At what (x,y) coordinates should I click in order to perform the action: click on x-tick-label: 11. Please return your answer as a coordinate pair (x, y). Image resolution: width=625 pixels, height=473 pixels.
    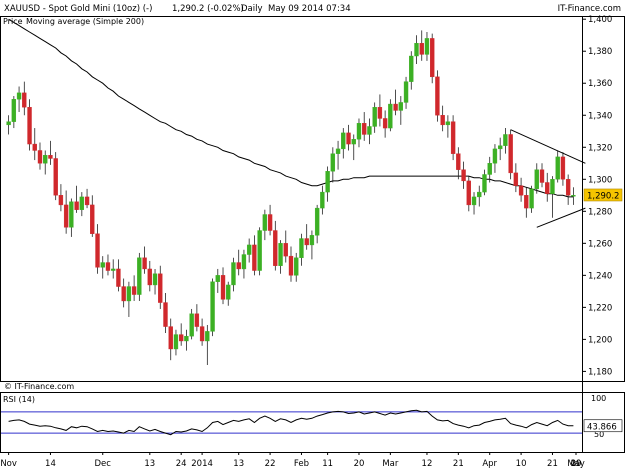
    Looking at the image, I should click on (327, 464).